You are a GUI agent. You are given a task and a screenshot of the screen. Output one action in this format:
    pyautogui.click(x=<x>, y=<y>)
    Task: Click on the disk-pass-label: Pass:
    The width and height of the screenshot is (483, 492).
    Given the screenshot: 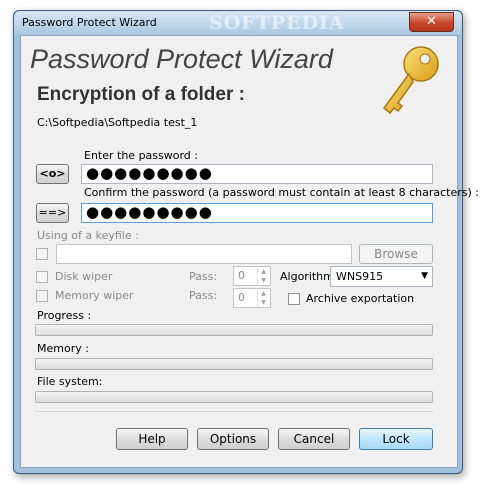 What is the action you would take?
    pyautogui.click(x=203, y=276)
    